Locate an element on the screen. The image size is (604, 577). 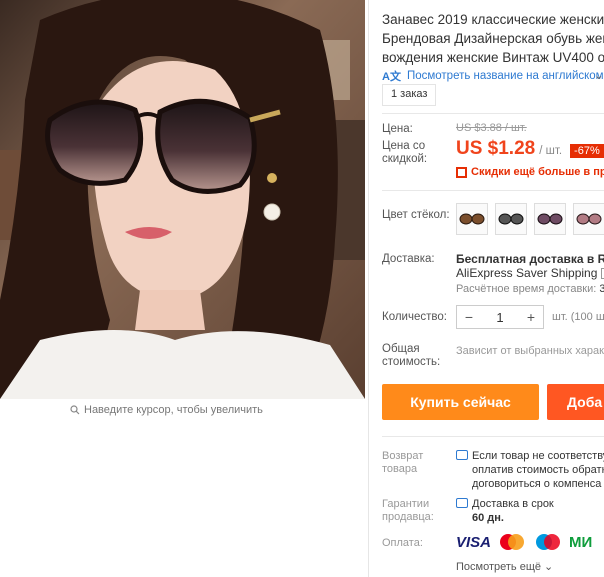
column-divider is located at coordinates (368, 288).